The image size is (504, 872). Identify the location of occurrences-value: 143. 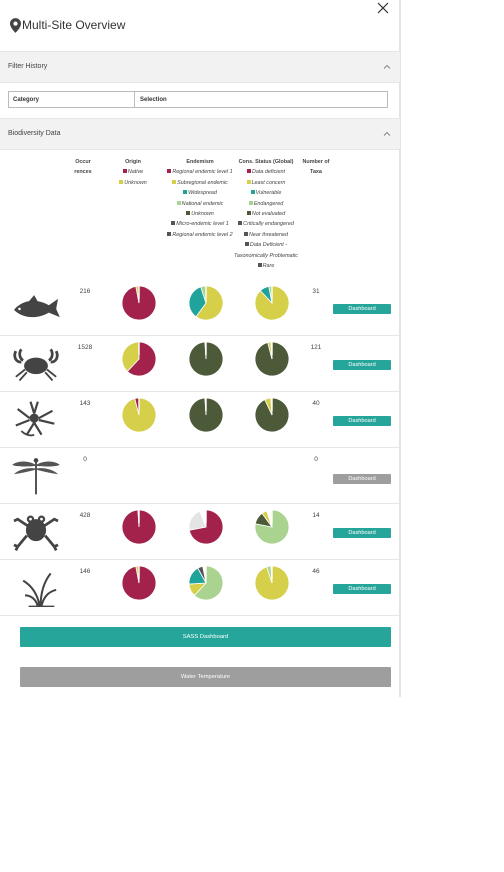
(85, 403).